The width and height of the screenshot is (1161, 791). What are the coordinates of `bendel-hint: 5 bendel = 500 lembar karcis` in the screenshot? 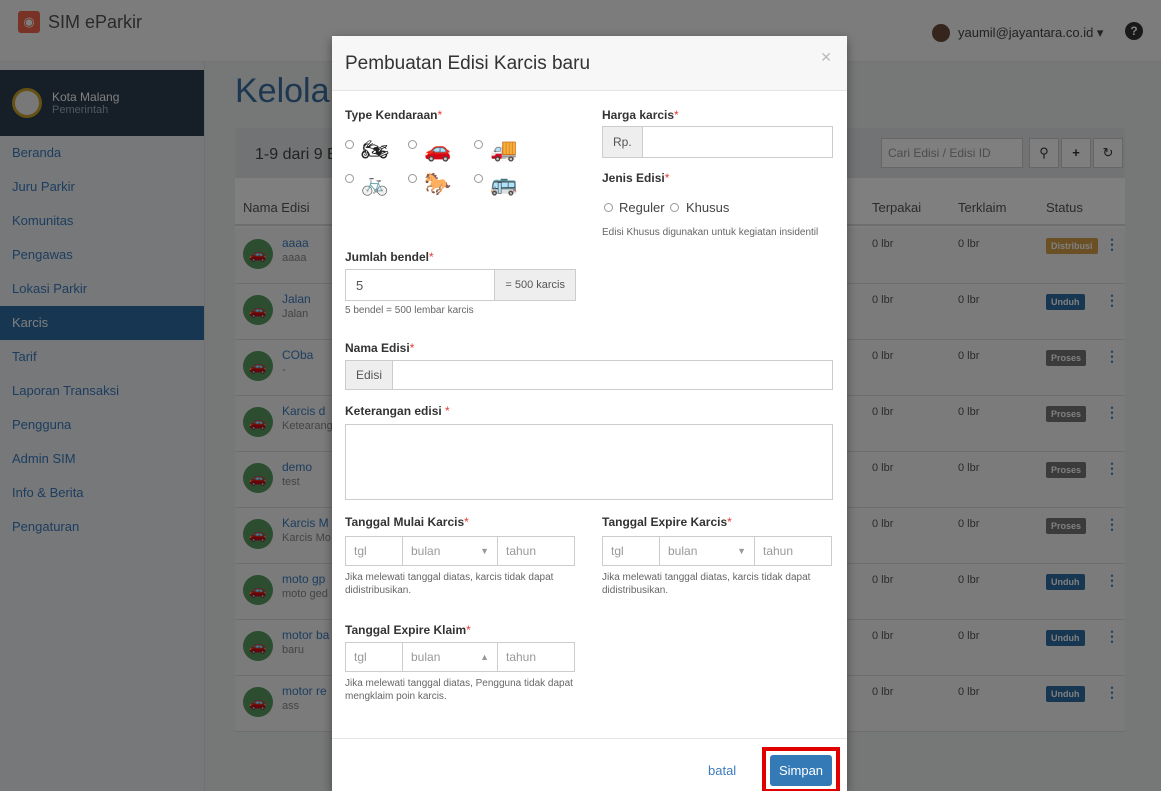 It's located at (409, 310).